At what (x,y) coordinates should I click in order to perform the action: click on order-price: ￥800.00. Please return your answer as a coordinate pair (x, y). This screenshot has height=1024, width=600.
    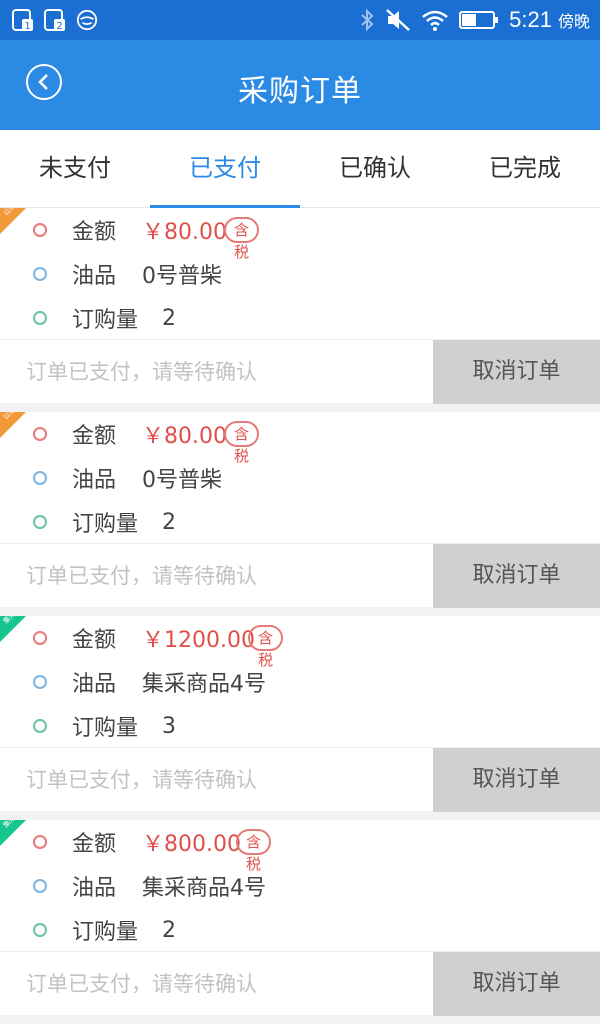
    Looking at the image, I should click on (191, 844).